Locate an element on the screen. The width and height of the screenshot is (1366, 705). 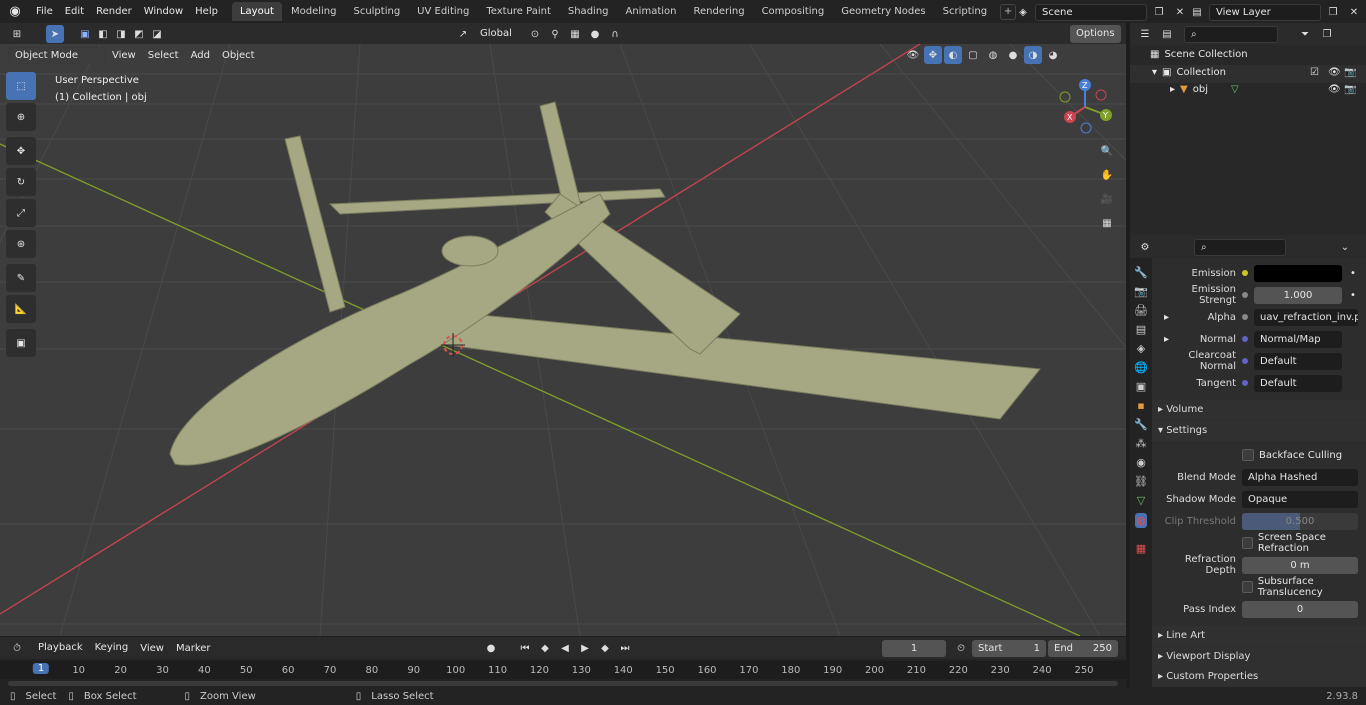
next-keyframe-icon: ◆ is located at coordinates (605, 648).